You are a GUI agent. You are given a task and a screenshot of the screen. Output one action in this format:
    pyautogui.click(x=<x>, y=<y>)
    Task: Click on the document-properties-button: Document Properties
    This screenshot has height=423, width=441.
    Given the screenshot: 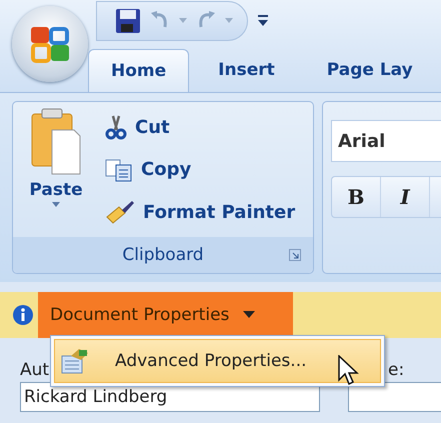 What is the action you would take?
    pyautogui.click(x=165, y=315)
    